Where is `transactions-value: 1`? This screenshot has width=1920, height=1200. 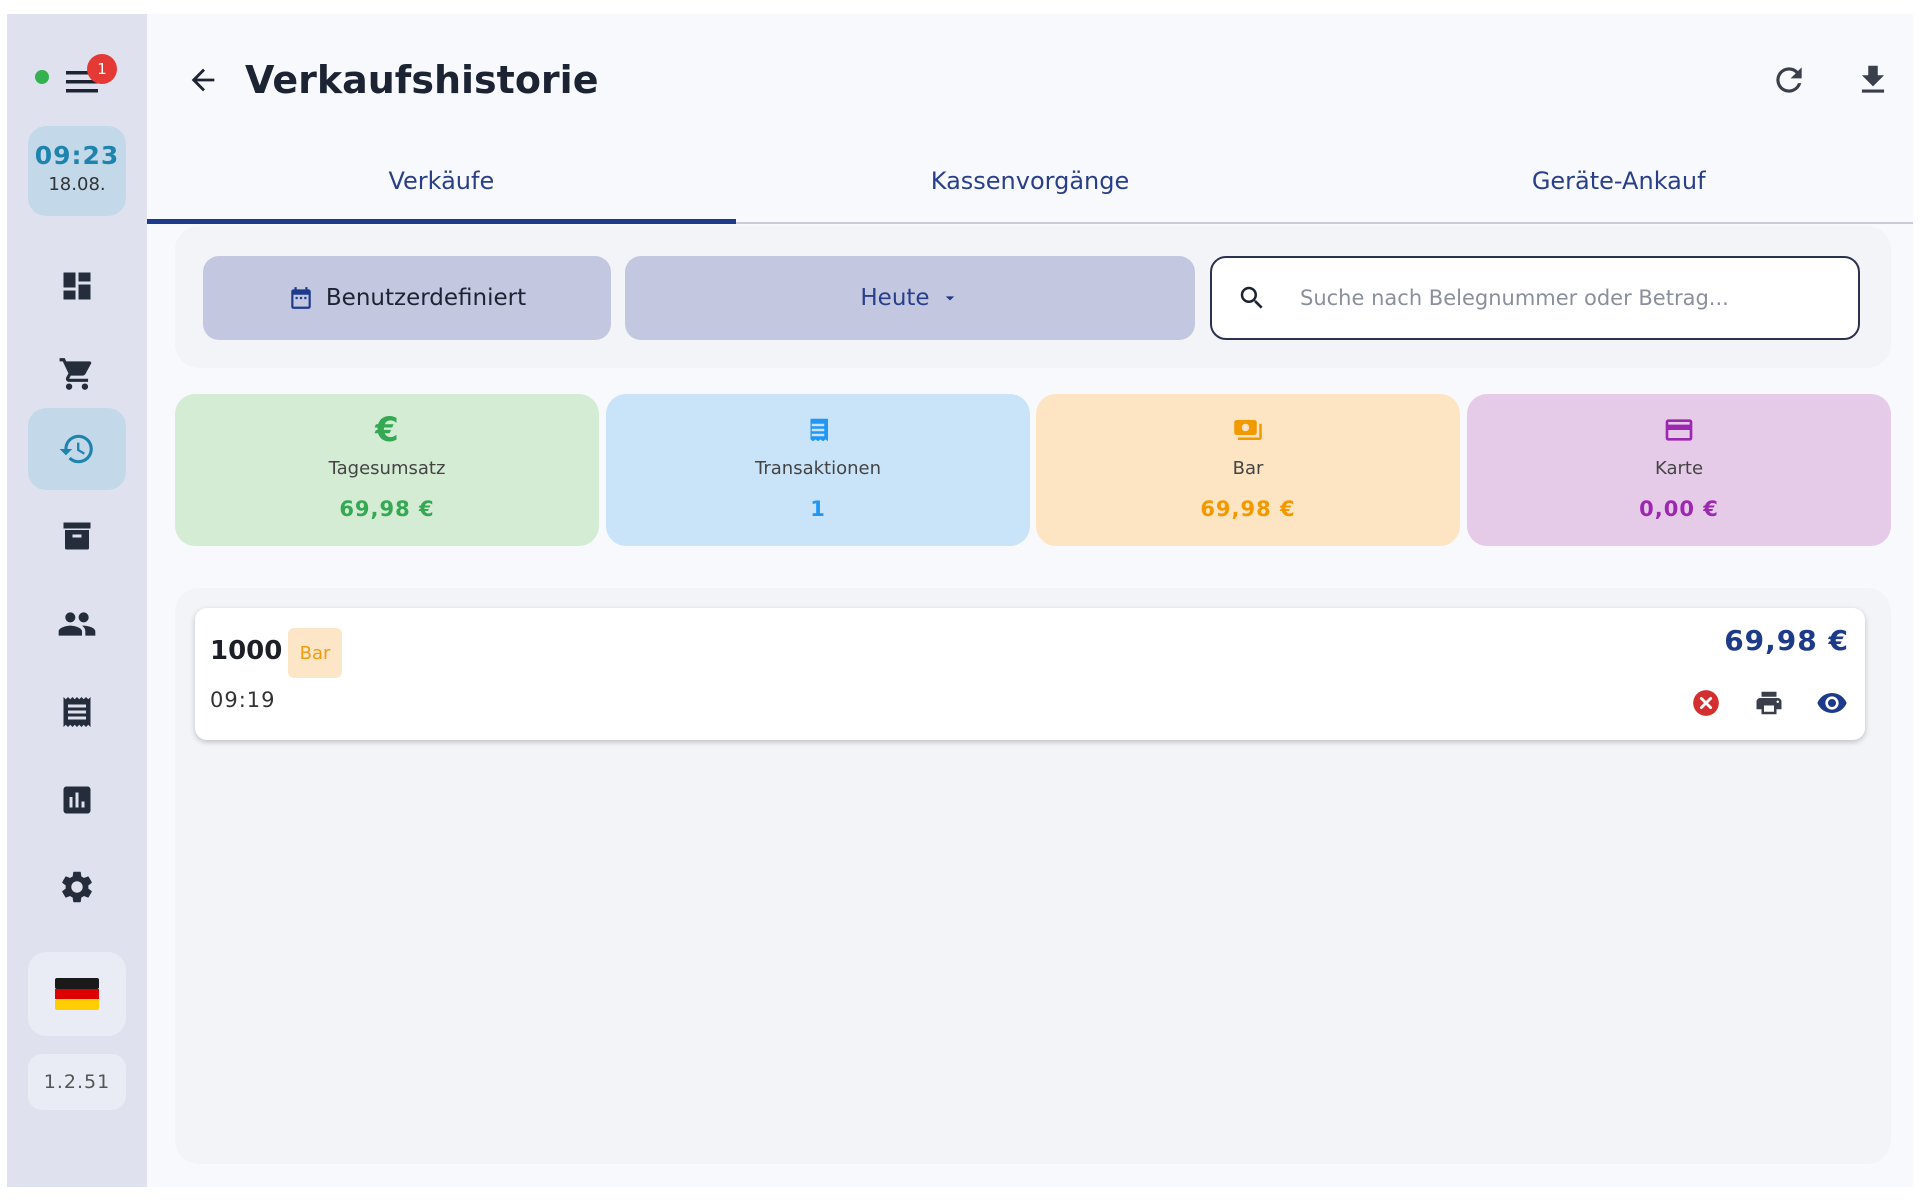 transactions-value: 1 is located at coordinates (818, 509).